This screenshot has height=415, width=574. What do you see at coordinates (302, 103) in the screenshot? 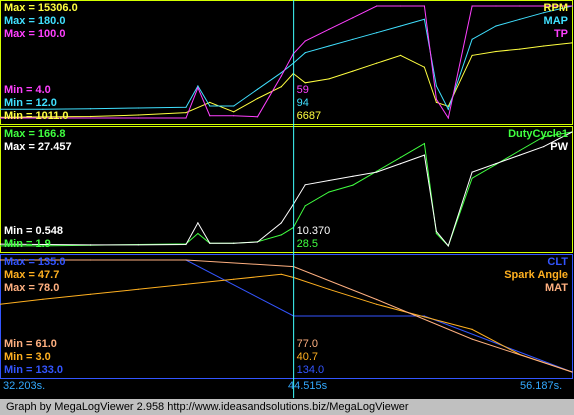
I see `cursor-value: 94` at bounding box center [302, 103].